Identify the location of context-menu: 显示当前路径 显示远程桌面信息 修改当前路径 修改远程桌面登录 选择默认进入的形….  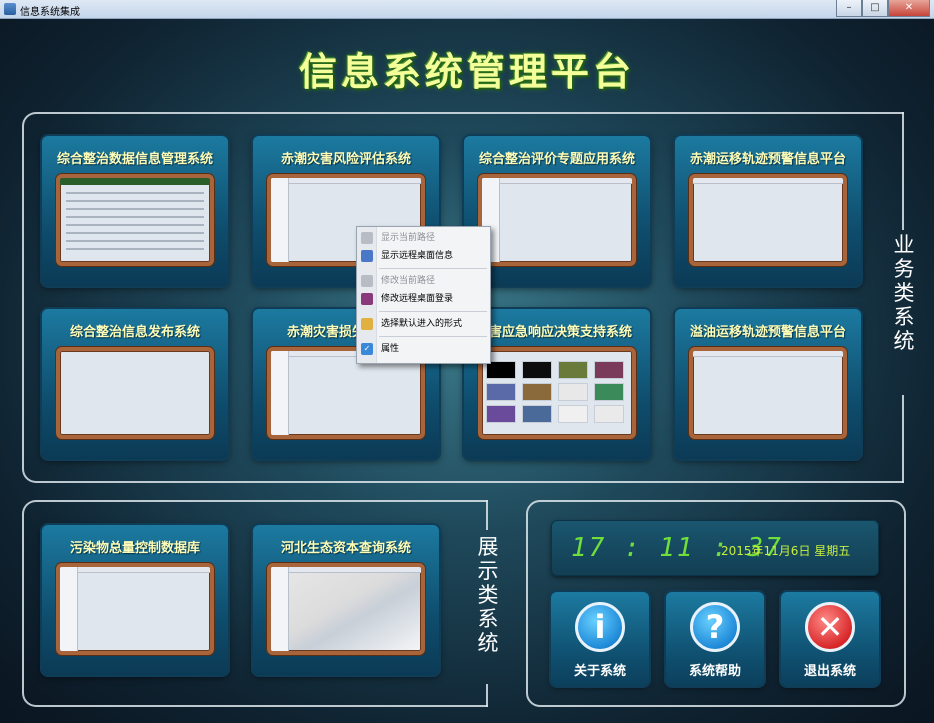
(423, 295).